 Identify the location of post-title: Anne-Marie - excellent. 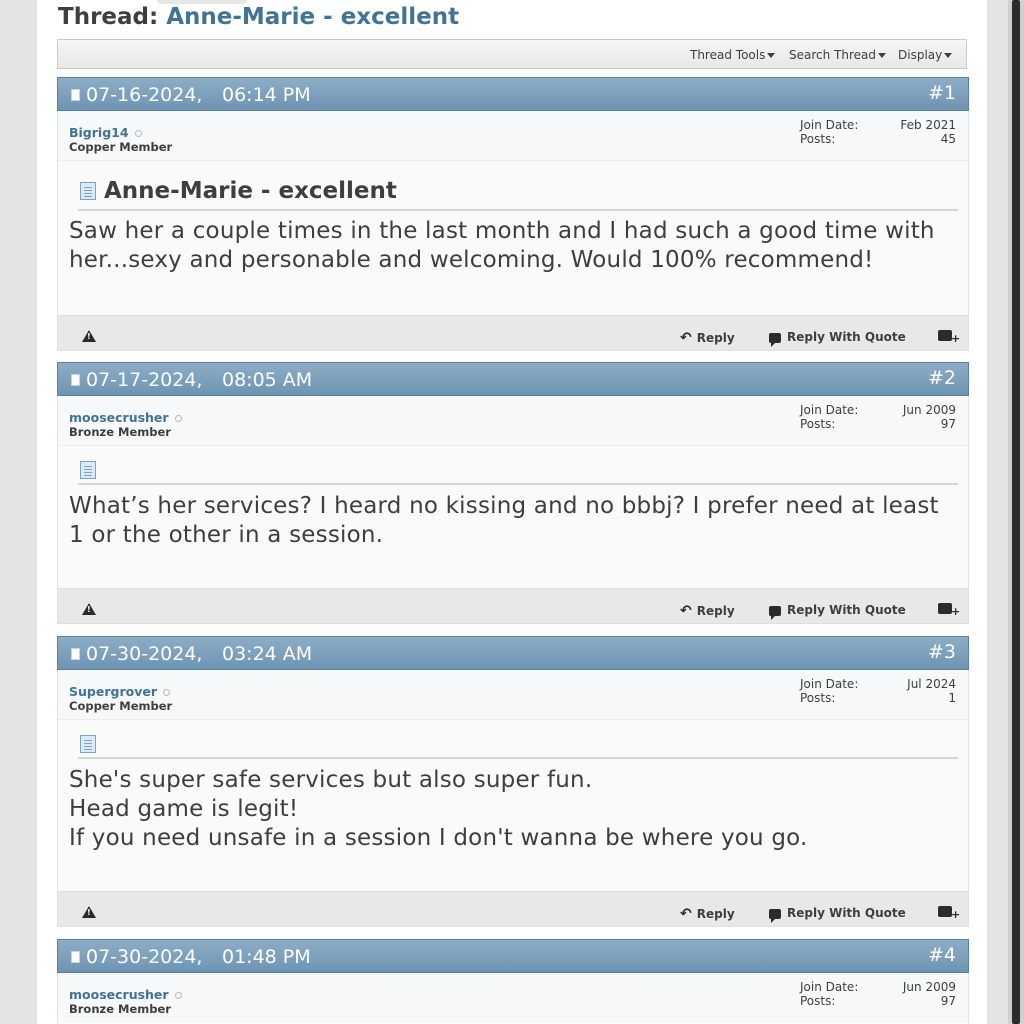
(250, 191).